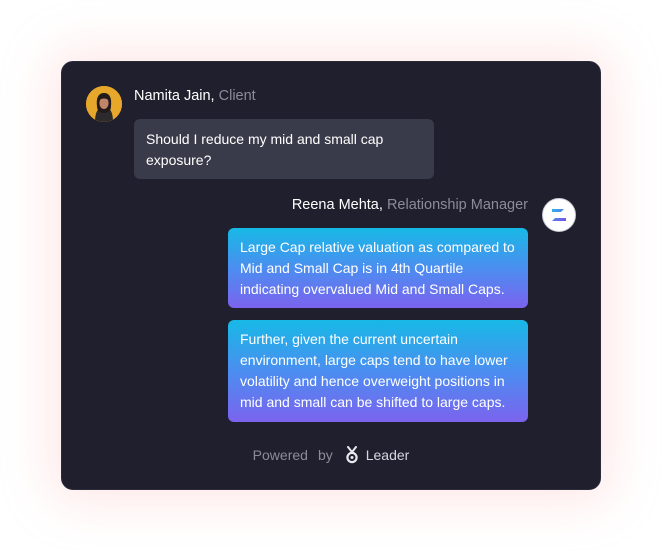  Describe the element at coordinates (325, 455) in the screenshot. I see `by-label: by` at that location.